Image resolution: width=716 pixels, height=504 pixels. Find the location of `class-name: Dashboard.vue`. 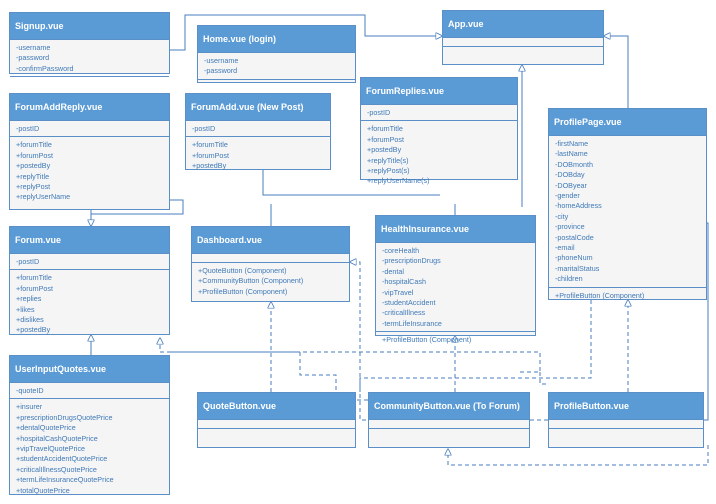

class-name: Dashboard.vue is located at coordinates (270, 240).